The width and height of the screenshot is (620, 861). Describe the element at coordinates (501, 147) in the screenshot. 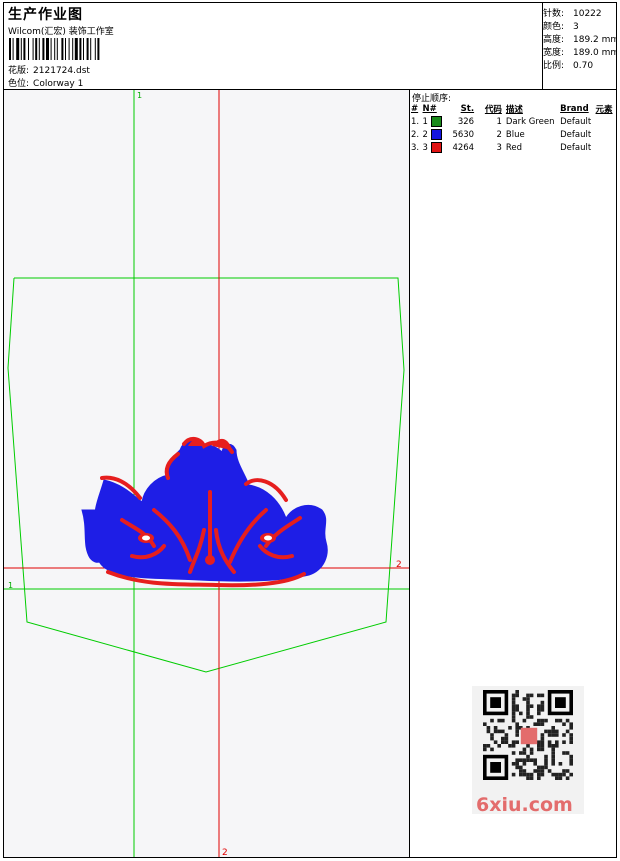

I see `table-row: 3. 3 4264 3 Red Default` at that location.